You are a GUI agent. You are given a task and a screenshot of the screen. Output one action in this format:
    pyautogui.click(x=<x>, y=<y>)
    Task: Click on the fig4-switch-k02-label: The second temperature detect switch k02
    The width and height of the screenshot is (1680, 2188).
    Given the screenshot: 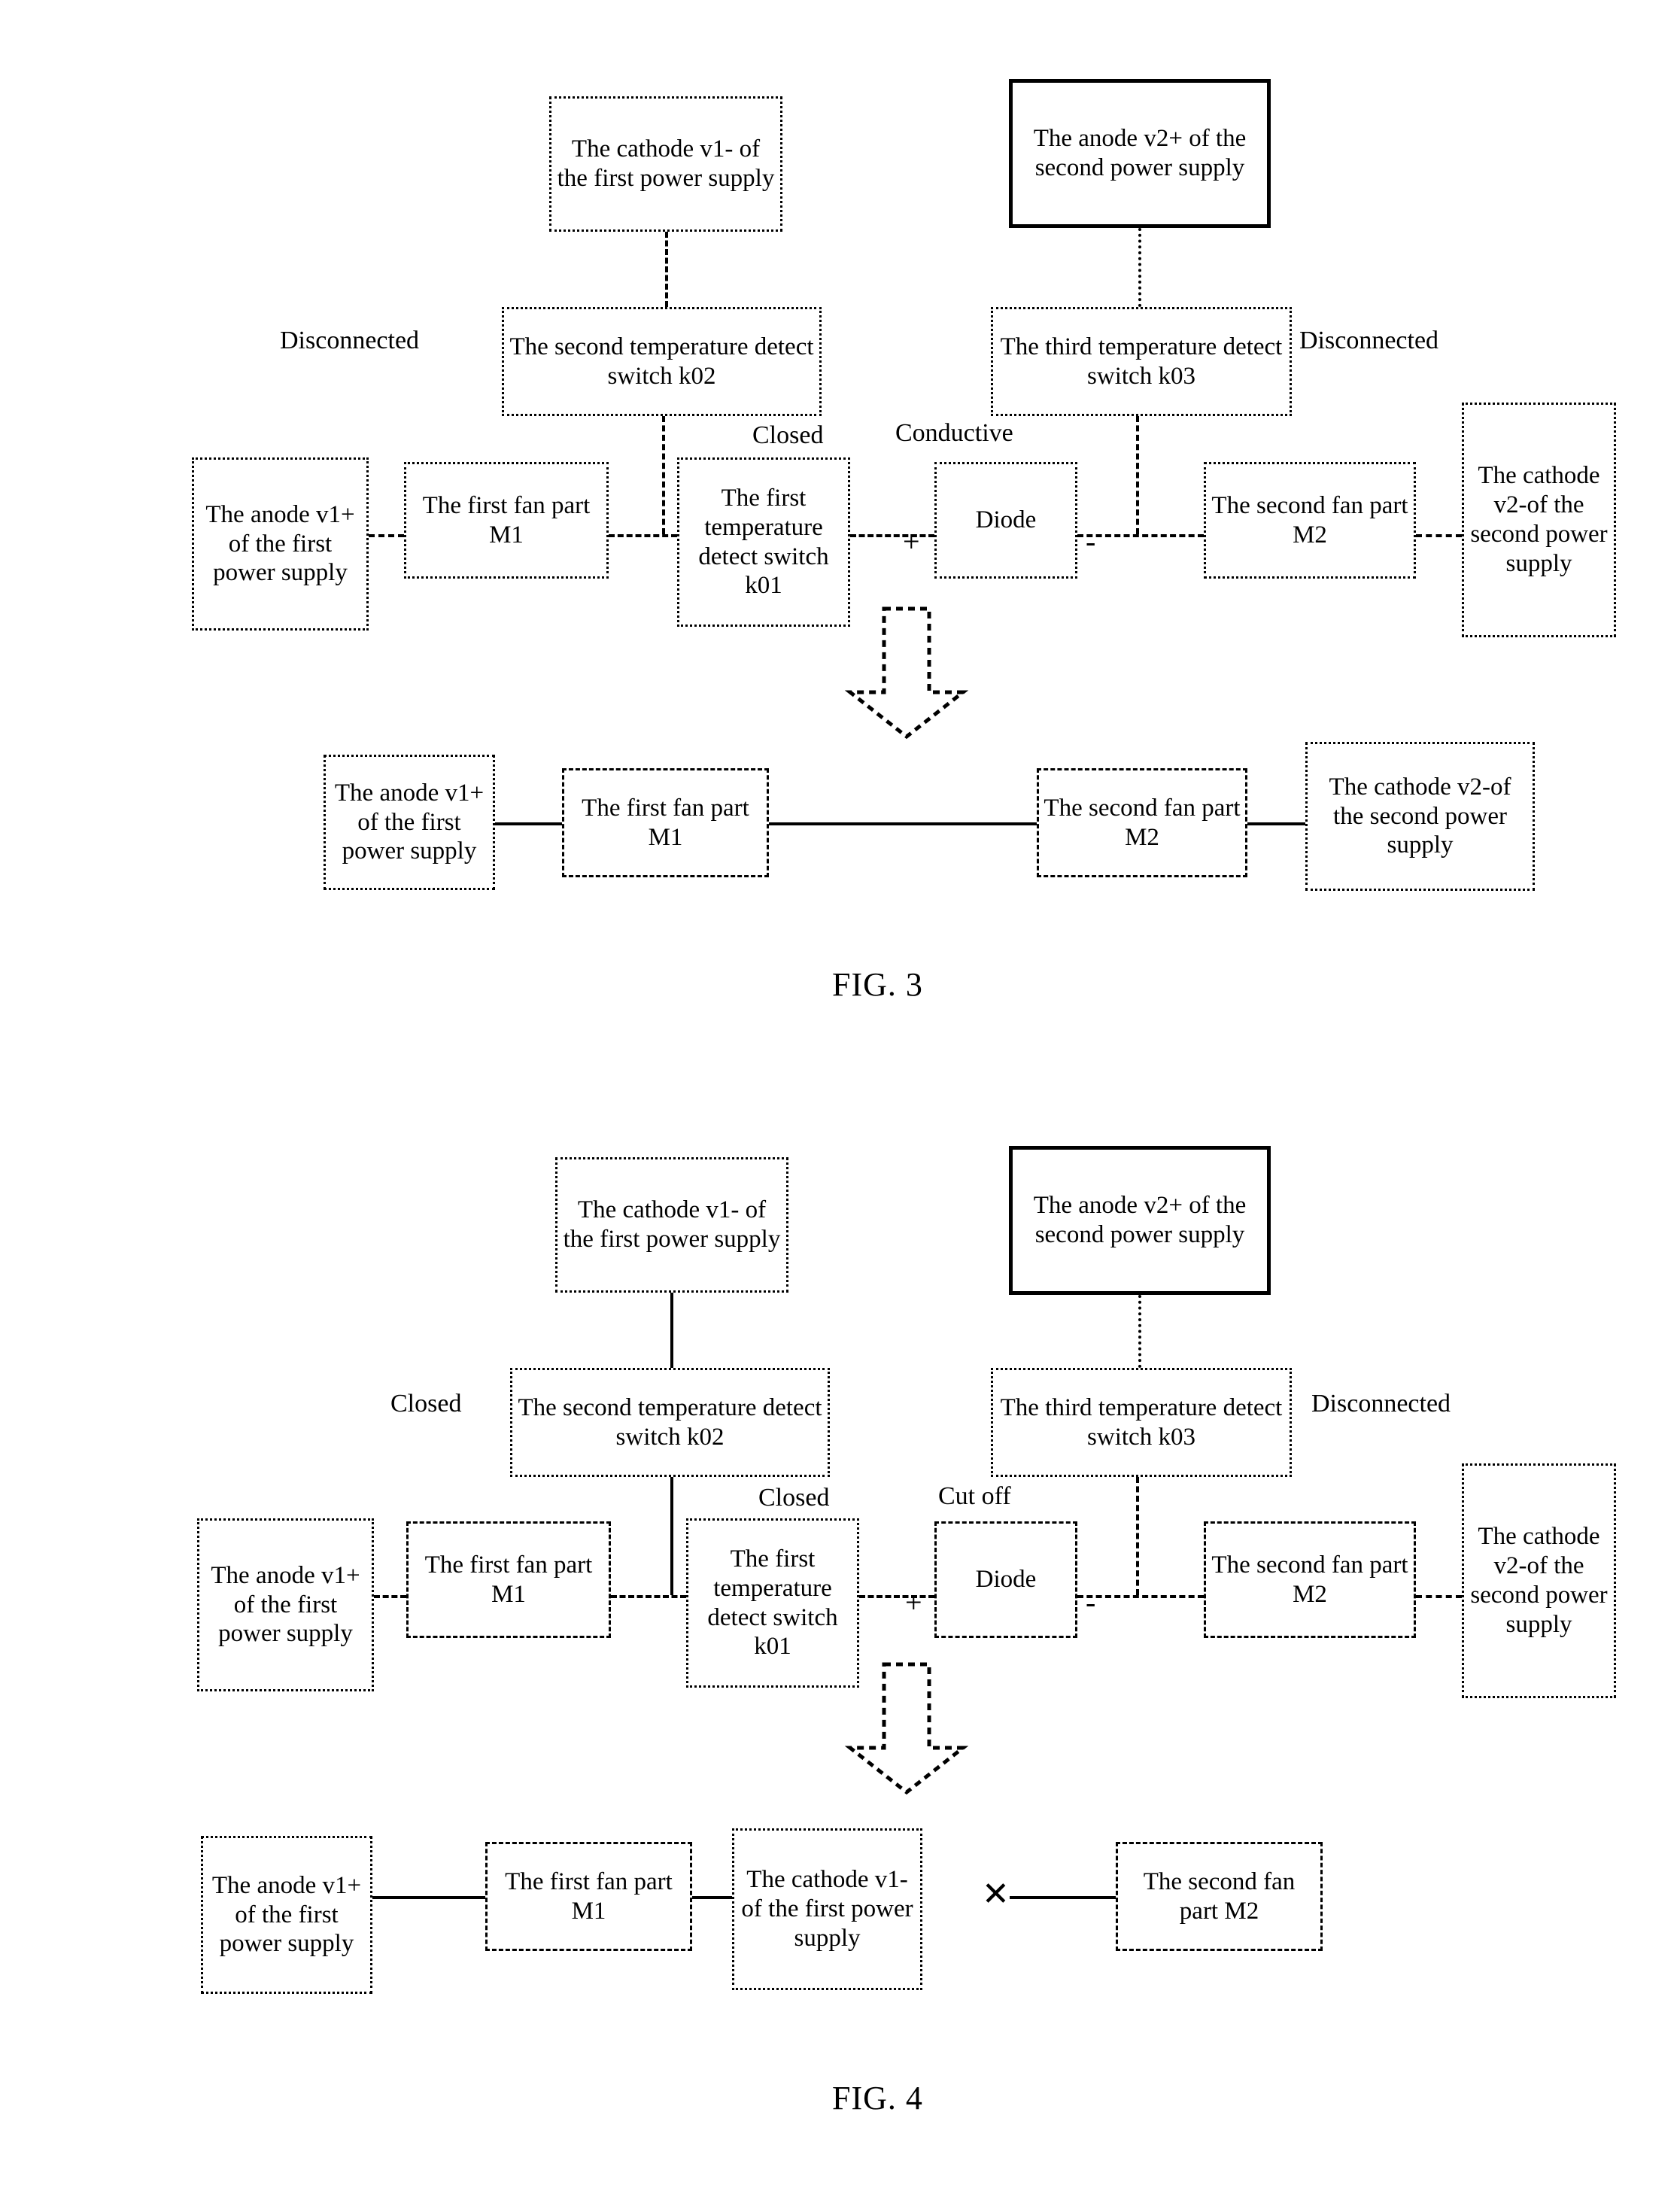 What is the action you would take?
    pyautogui.click(x=670, y=1422)
    